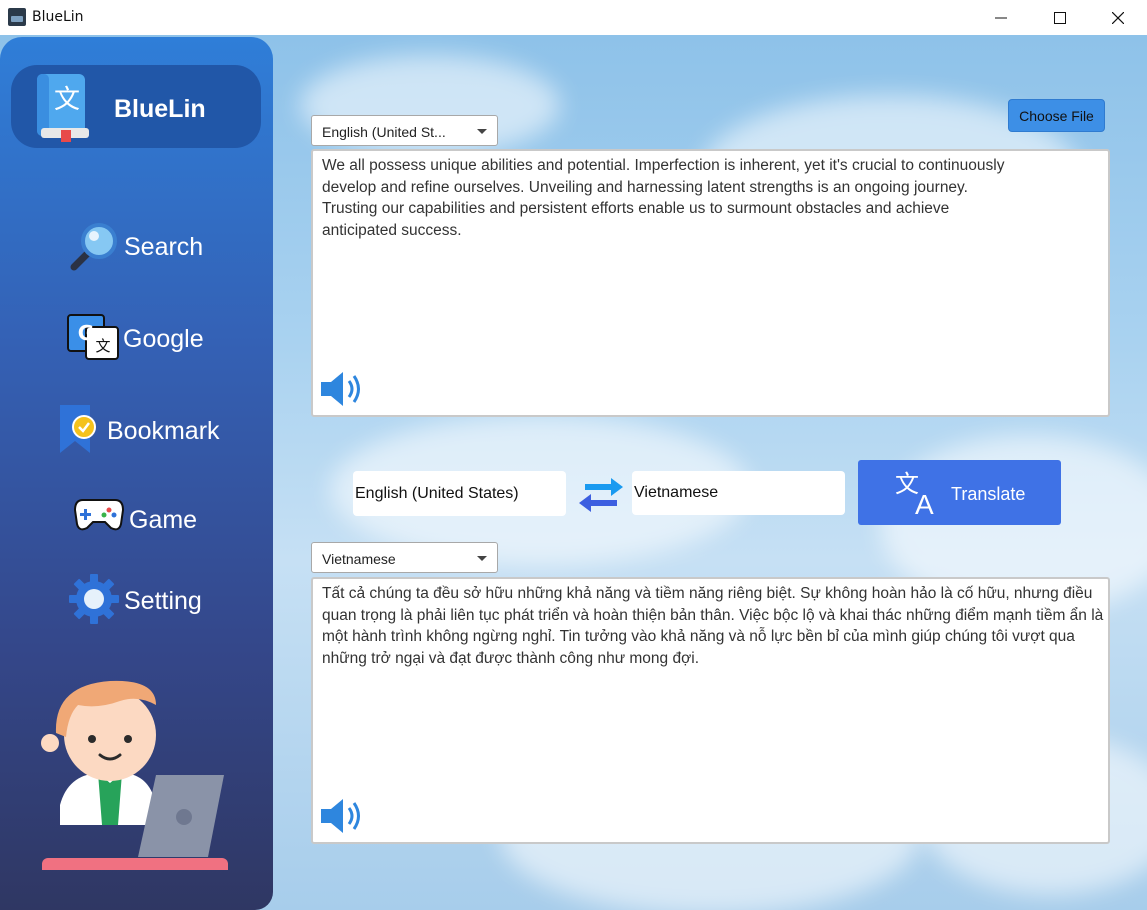  What do you see at coordinates (601, 495) in the screenshot?
I see `swap-languages-icon` at bounding box center [601, 495].